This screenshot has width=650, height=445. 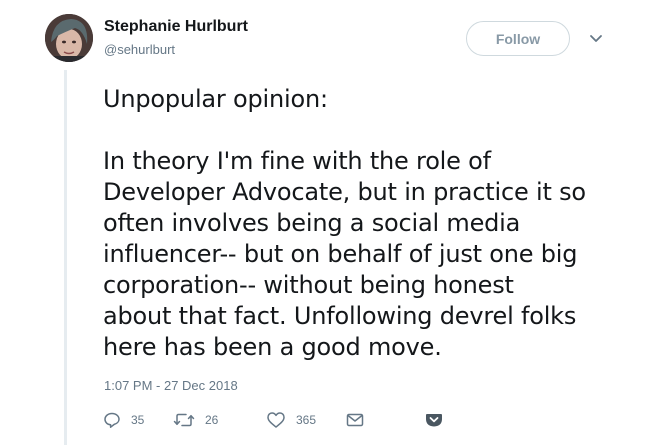 I want to click on avatar, so click(x=69, y=38).